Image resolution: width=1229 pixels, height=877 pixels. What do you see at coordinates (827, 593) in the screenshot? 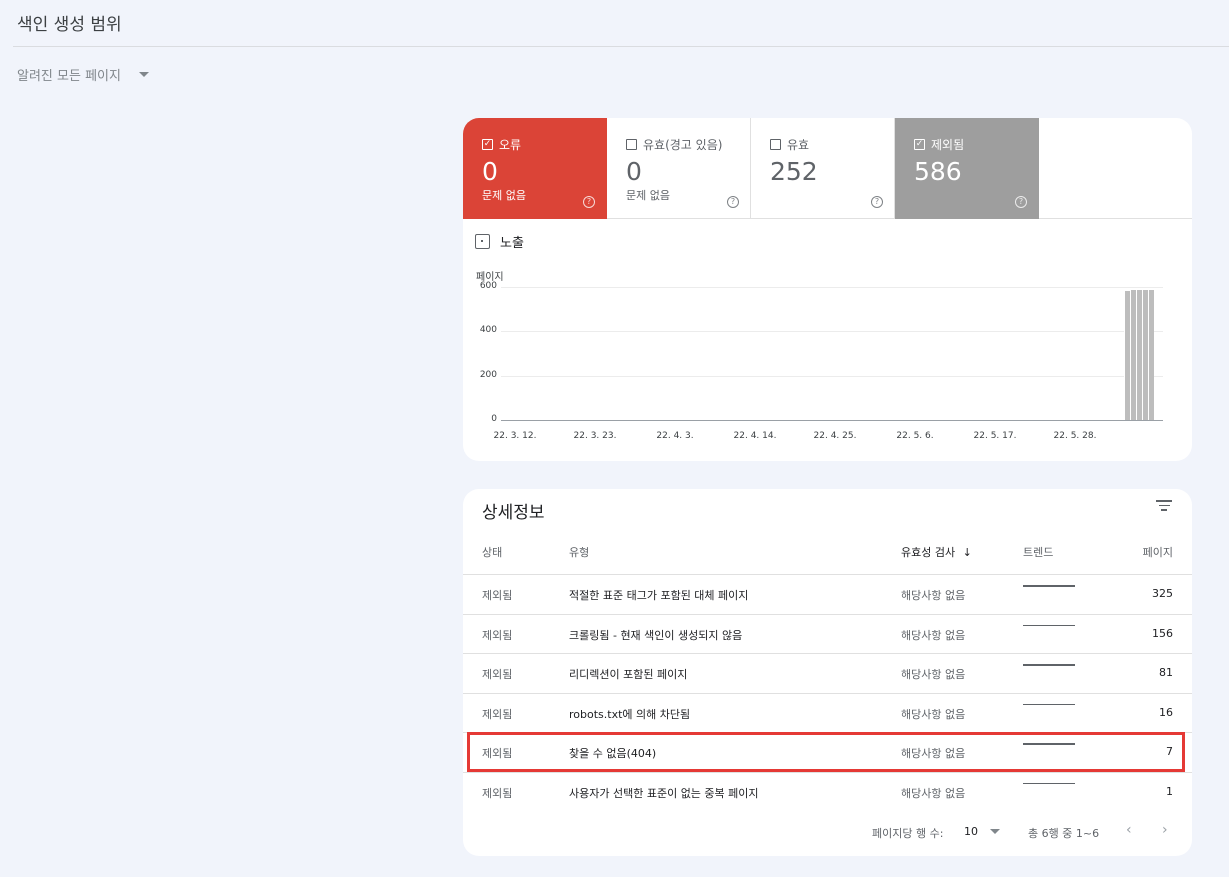
I see `table-row: 제외됨 적절한 표준 태그가 포함된 대체 페이지 해당사항 없음 325` at bounding box center [827, 593].